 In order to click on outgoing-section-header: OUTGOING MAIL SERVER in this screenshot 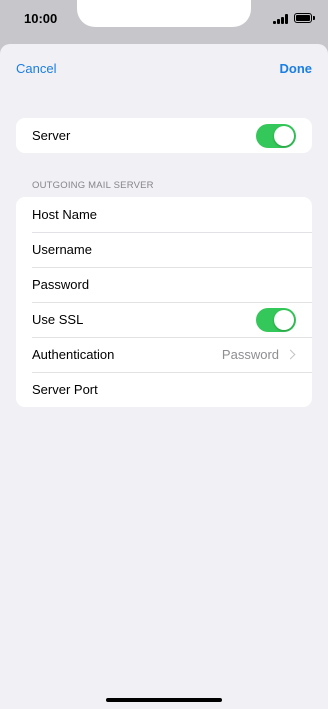, I will do `click(93, 185)`.